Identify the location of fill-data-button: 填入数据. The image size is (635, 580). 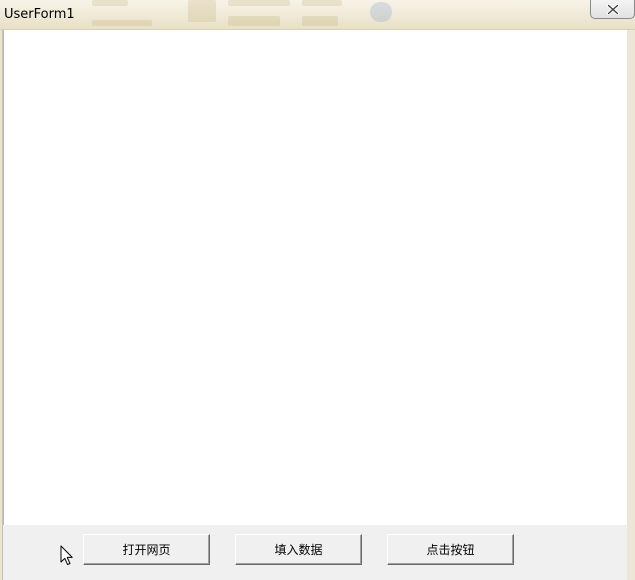
(298, 549).